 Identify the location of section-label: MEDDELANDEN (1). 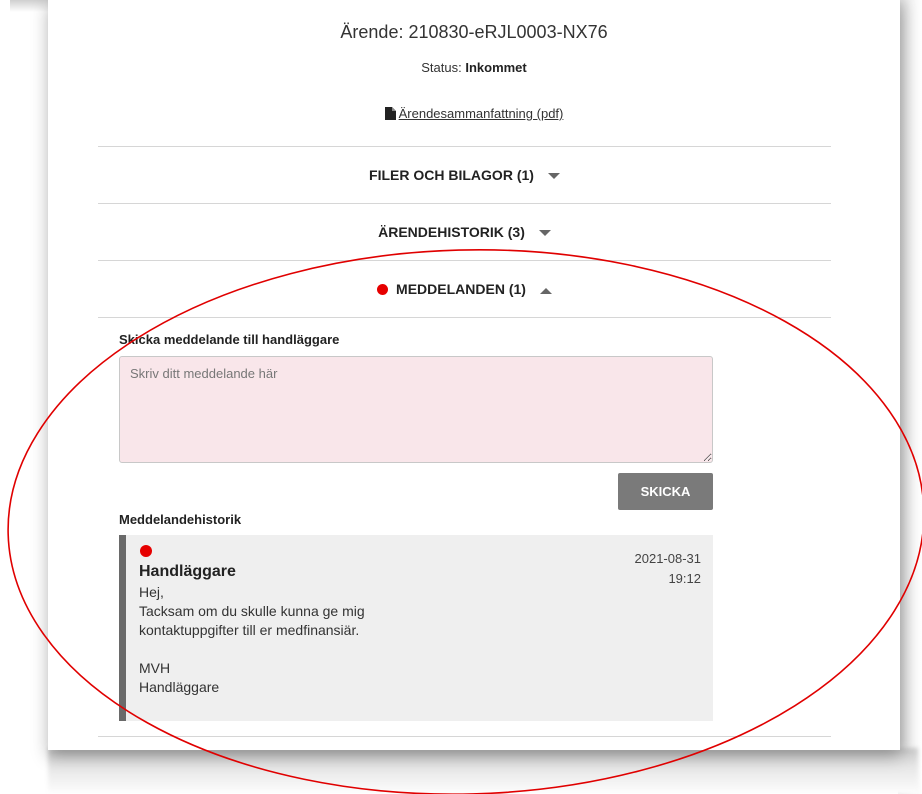
(461, 289).